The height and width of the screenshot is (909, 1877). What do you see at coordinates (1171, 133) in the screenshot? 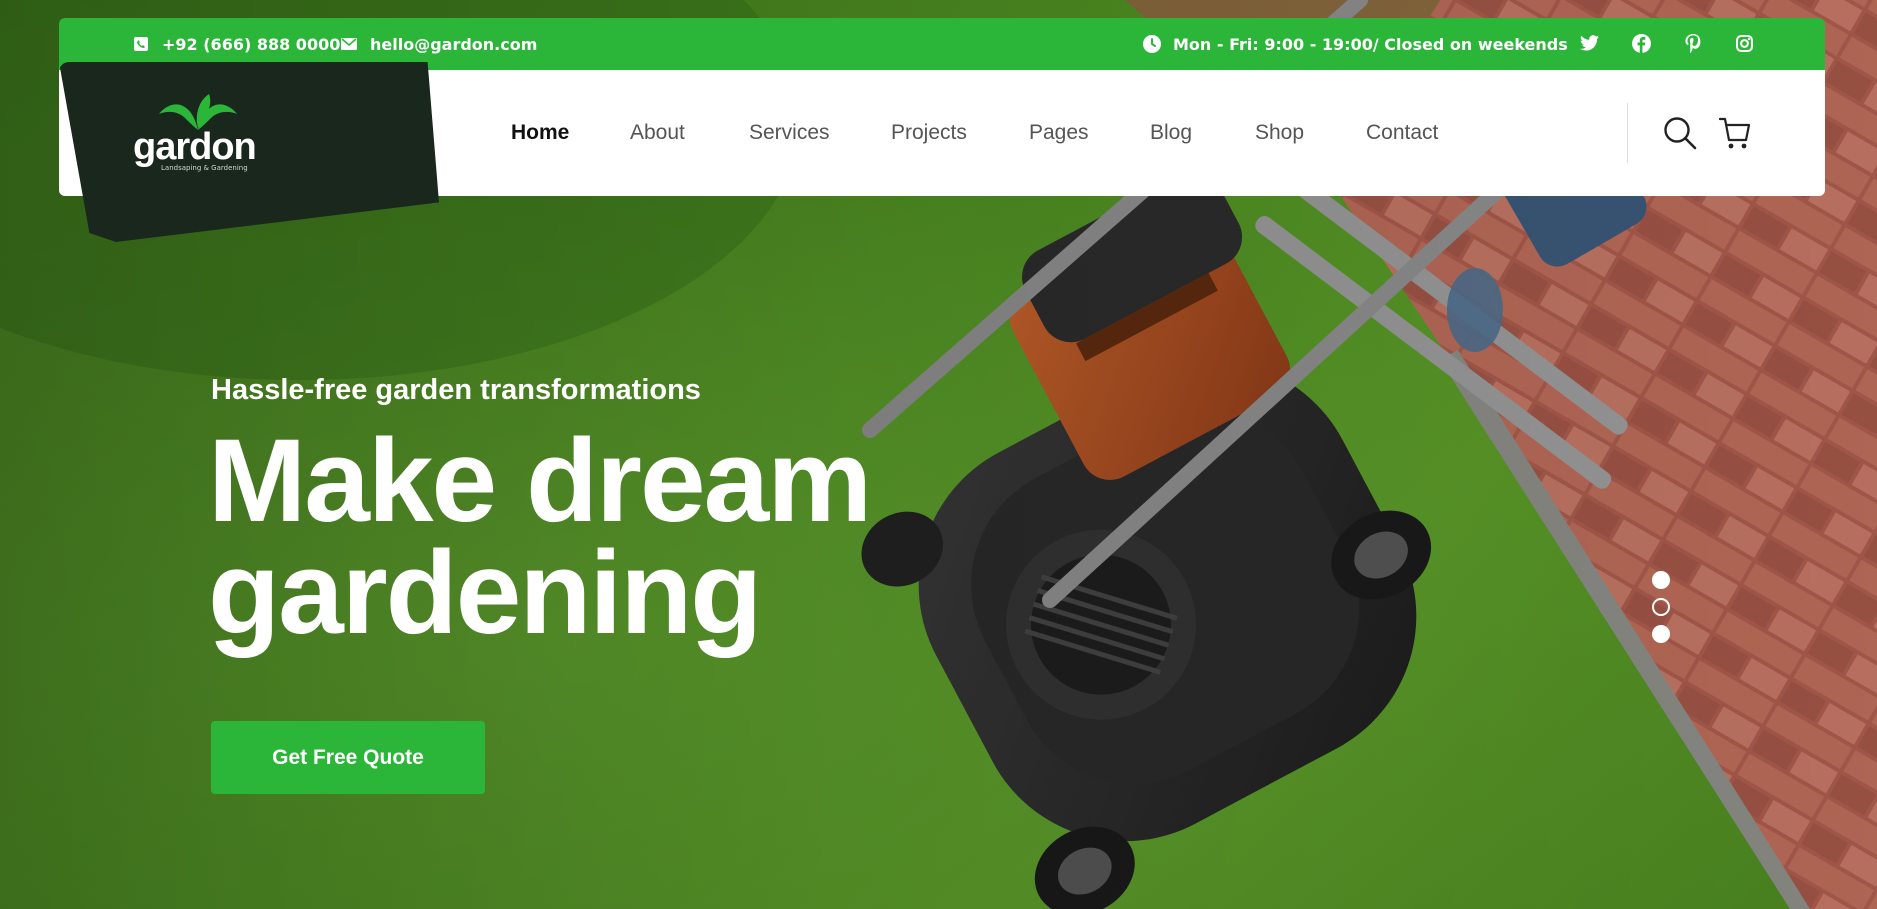
I see `nav-item-blog: Blog` at bounding box center [1171, 133].